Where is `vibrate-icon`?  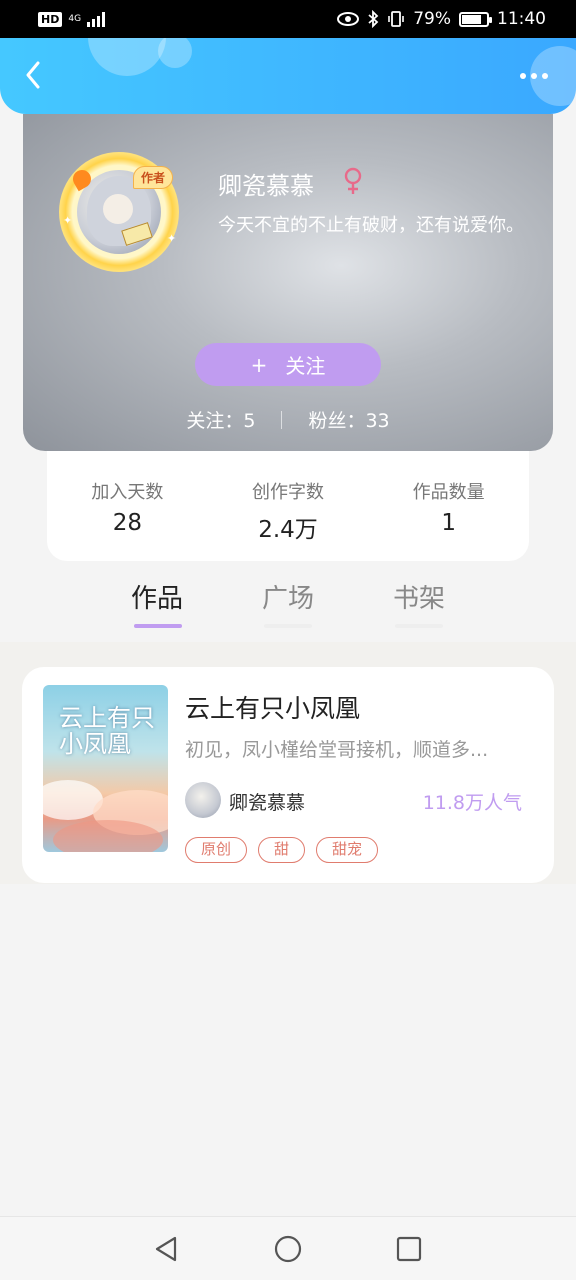
vibrate-icon is located at coordinates (396, 19).